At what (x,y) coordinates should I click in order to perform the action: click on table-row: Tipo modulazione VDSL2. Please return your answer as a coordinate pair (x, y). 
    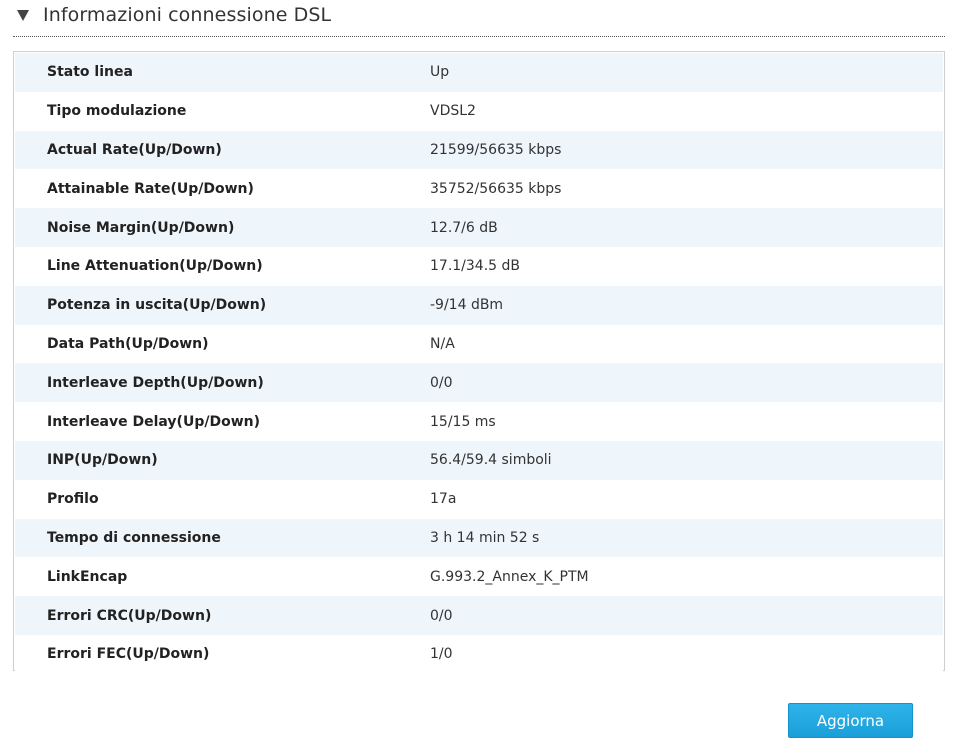
    Looking at the image, I should click on (479, 111).